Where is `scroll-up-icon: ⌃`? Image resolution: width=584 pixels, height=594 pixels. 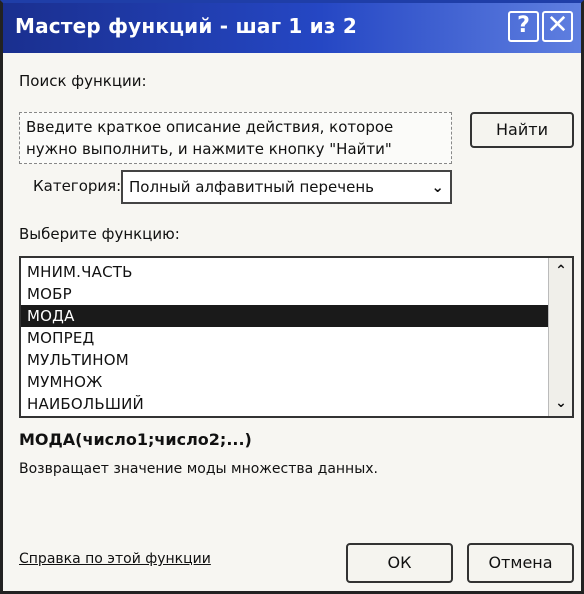 scroll-up-icon: ⌃ is located at coordinates (561, 271).